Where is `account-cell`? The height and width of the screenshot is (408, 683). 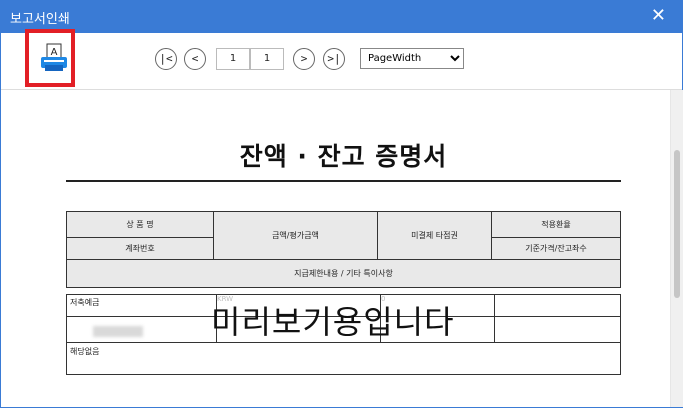 account-cell is located at coordinates (141, 329).